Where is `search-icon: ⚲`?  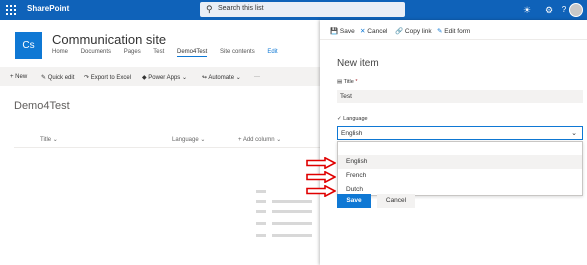
search-icon: ⚲ is located at coordinates (209, 9).